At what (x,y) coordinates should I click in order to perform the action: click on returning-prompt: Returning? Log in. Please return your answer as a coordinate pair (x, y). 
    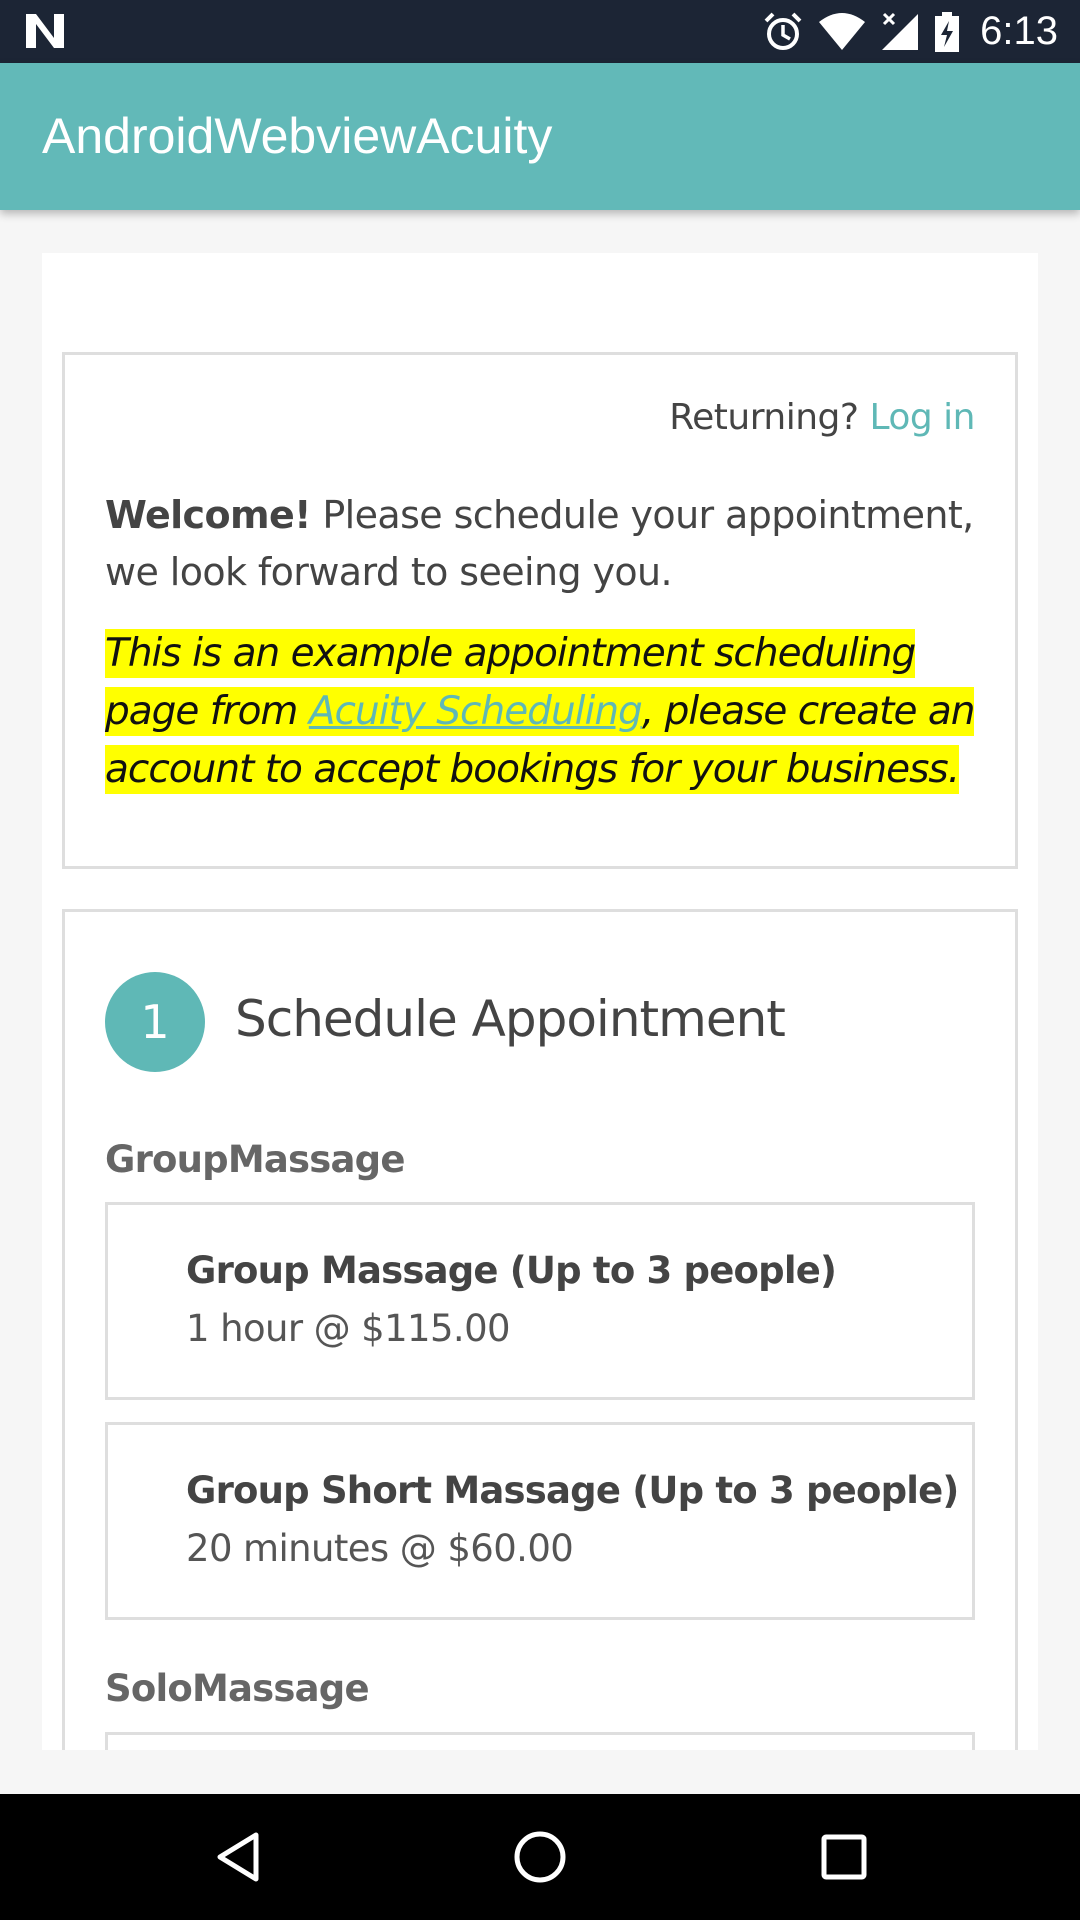
    Looking at the image, I should click on (822, 417).